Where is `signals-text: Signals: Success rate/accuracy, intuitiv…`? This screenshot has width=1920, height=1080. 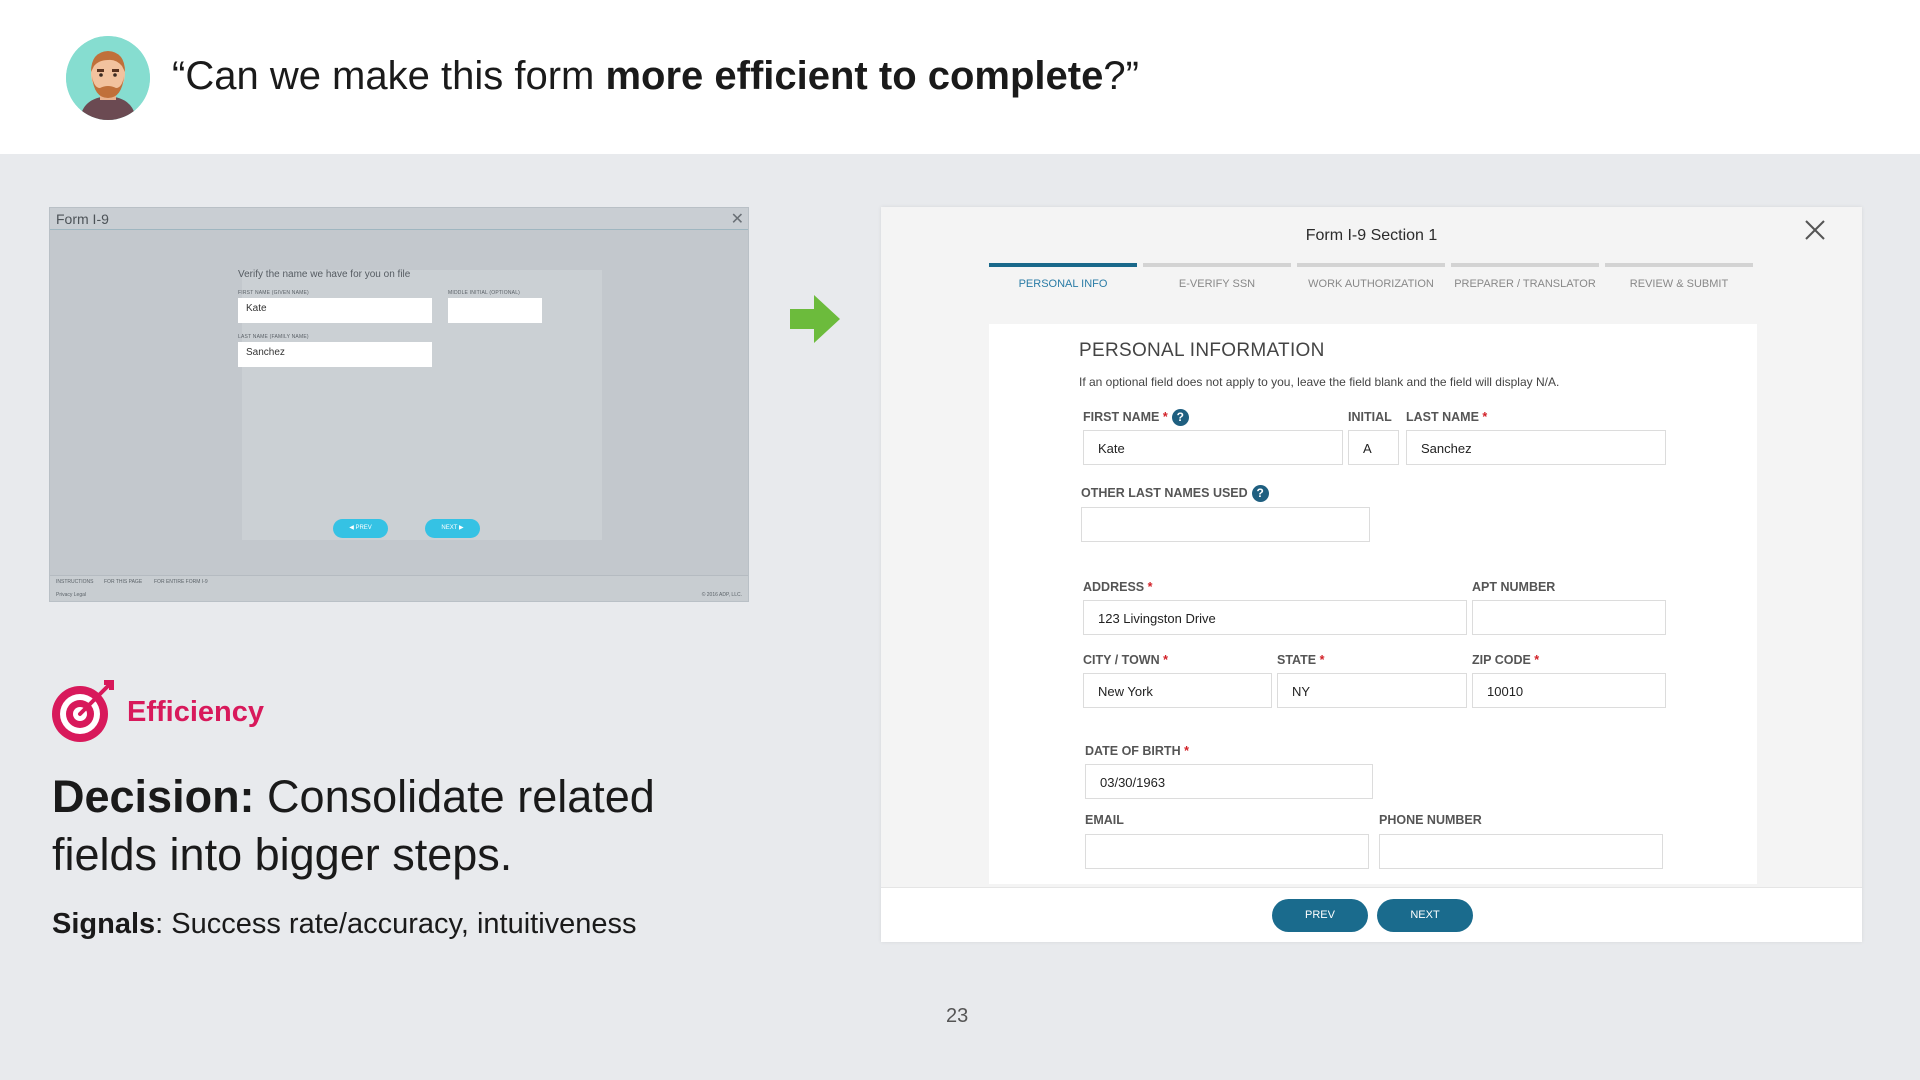 signals-text: Signals: Success rate/accuracy, intuitiv… is located at coordinates (344, 924).